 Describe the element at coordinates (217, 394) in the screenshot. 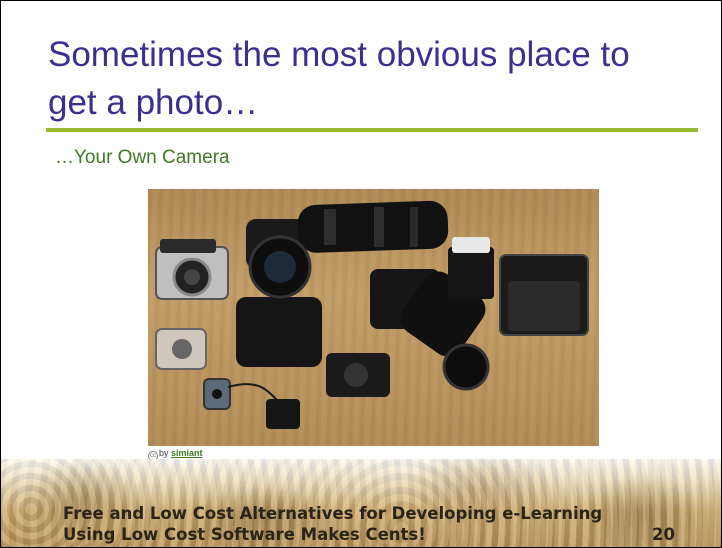

I see `webcam` at that location.